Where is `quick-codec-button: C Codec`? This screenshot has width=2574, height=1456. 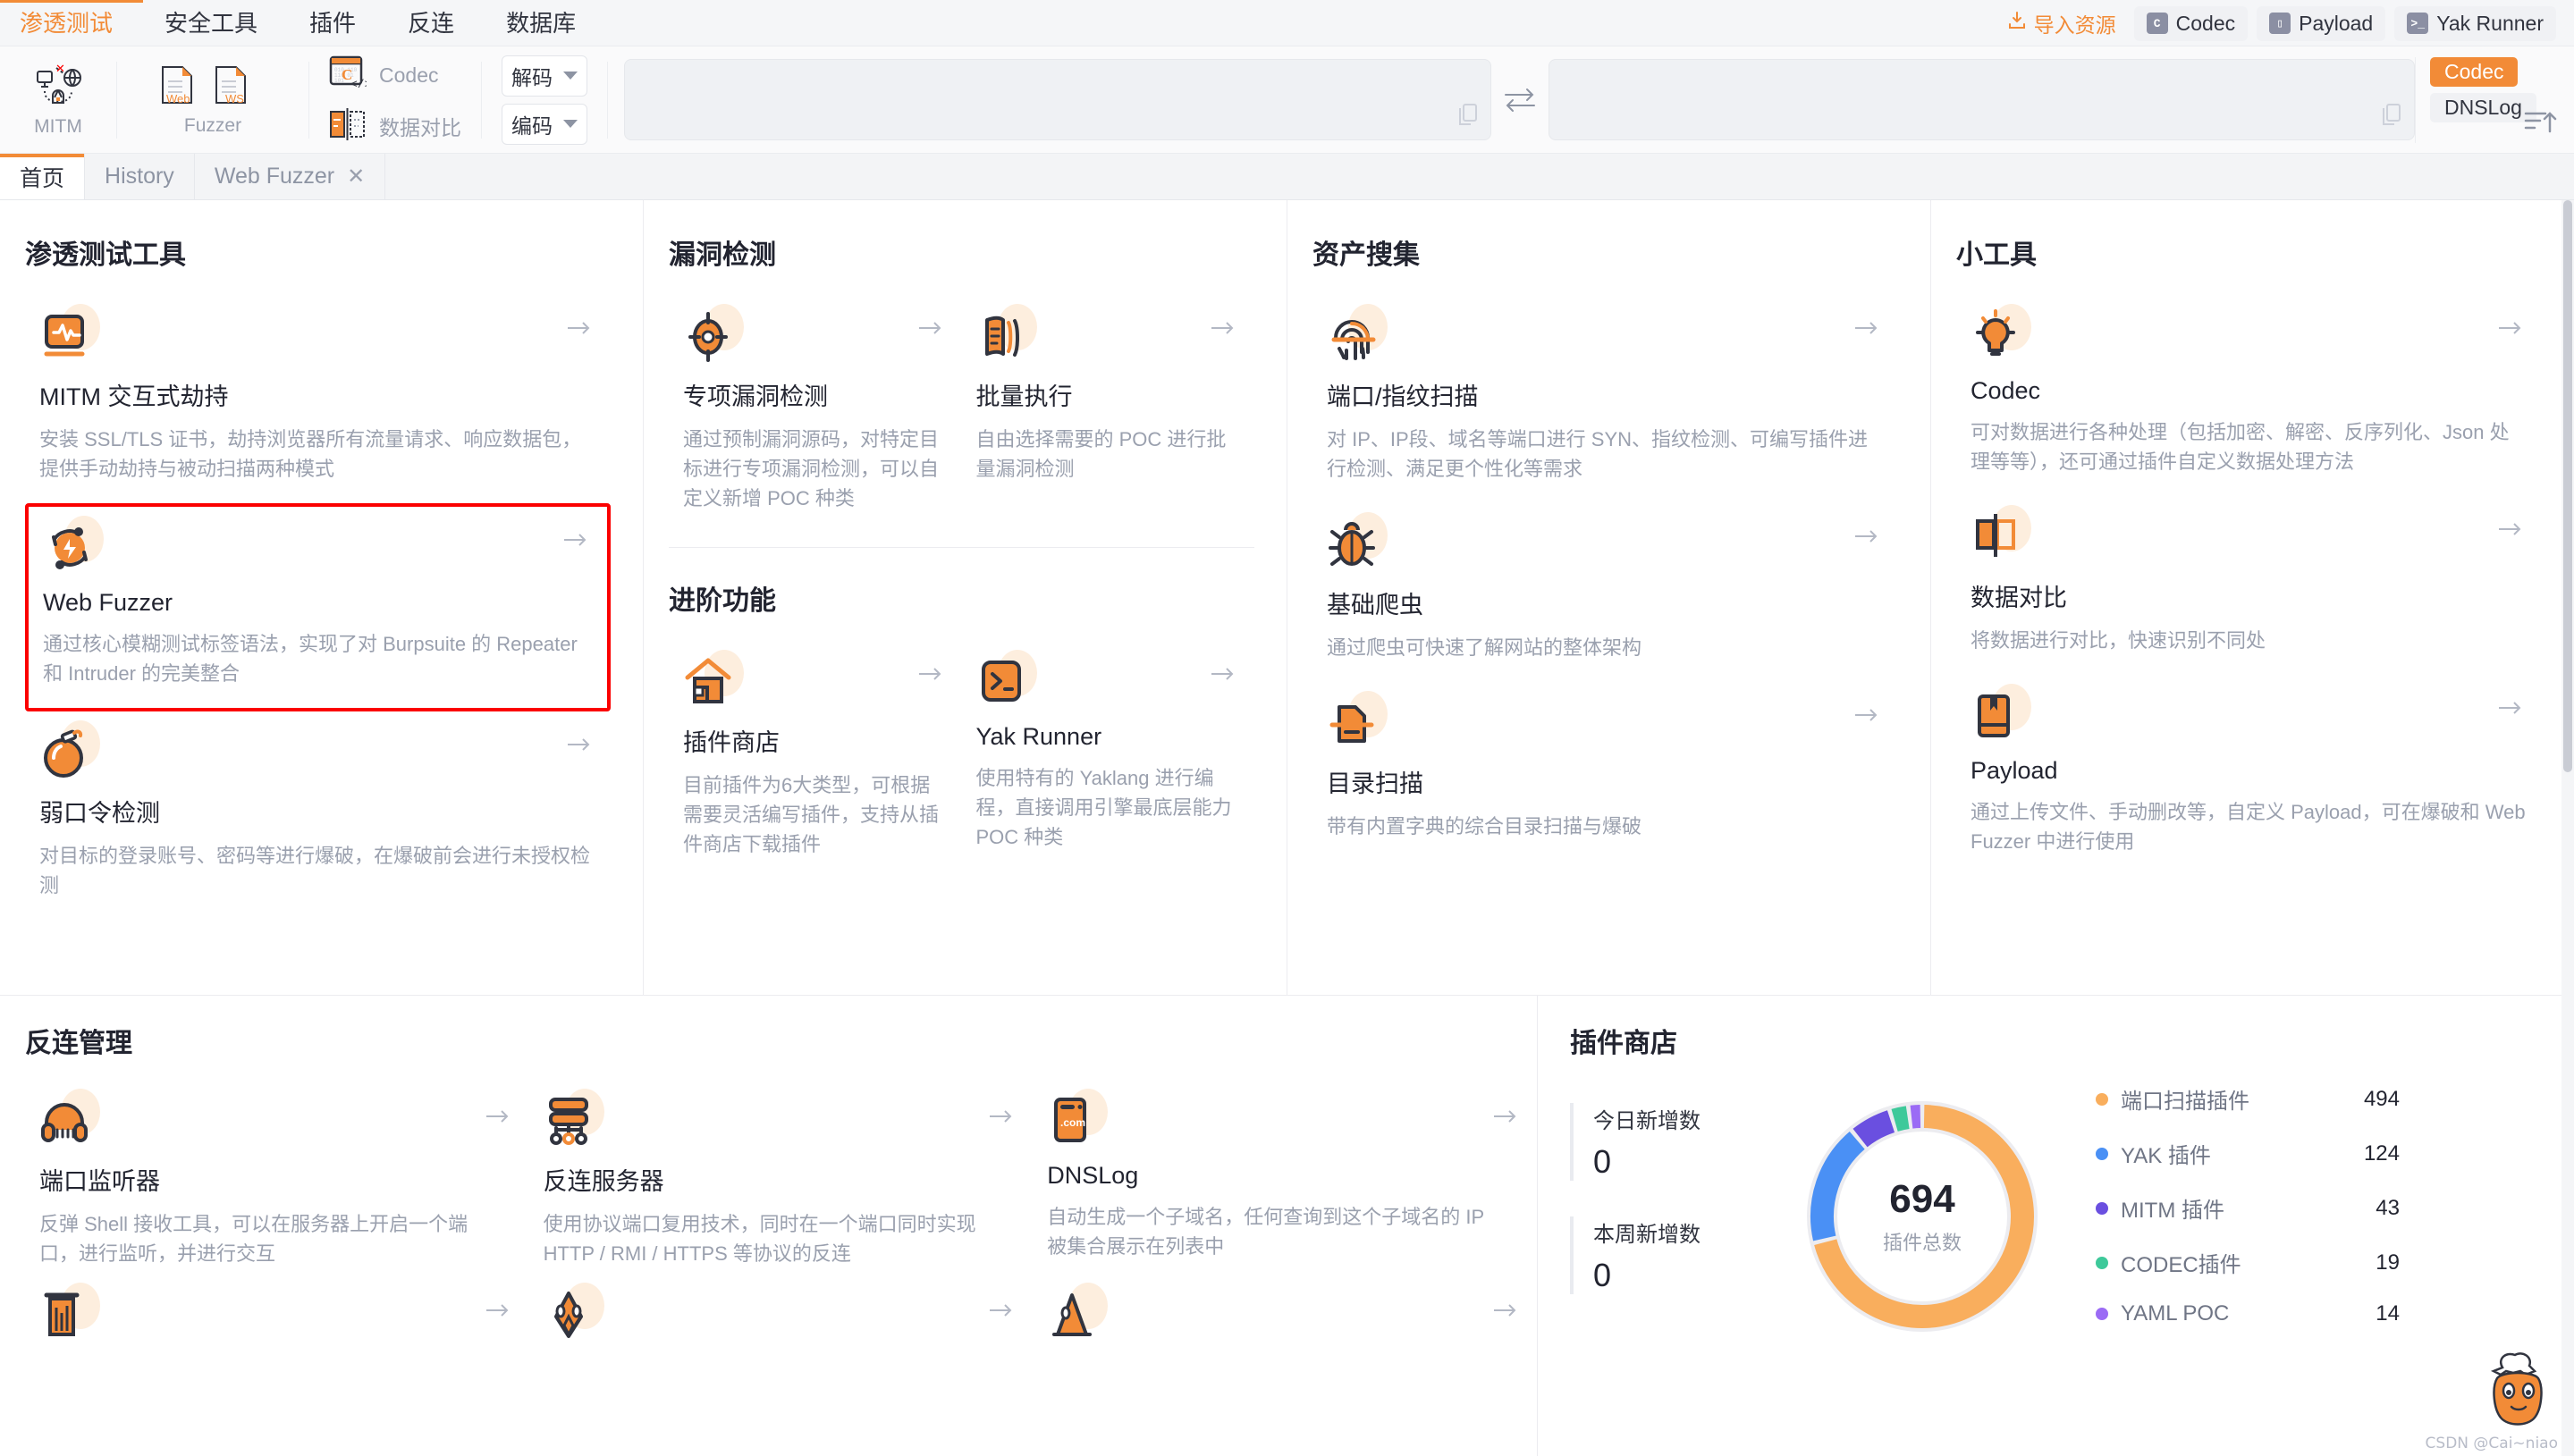 quick-codec-button: C Codec is located at coordinates (2191, 23).